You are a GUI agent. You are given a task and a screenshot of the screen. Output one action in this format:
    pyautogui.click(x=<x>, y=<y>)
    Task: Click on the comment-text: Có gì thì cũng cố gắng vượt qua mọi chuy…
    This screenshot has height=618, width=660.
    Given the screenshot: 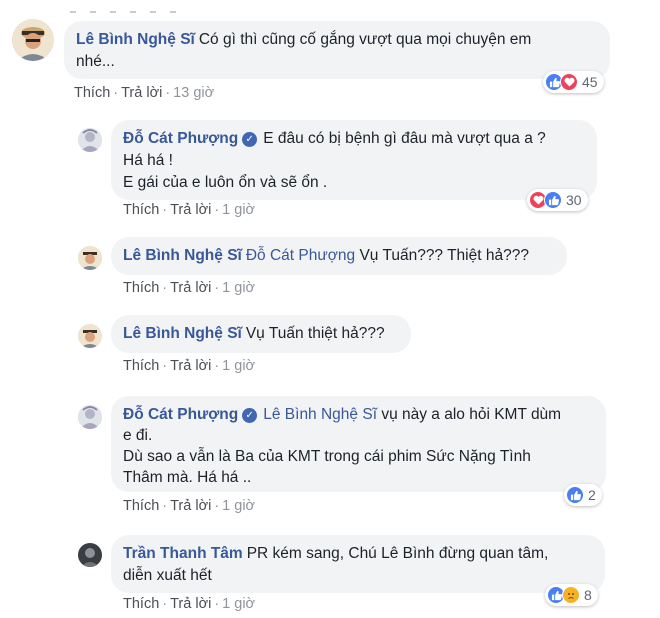 What is the action you would take?
    pyautogui.click(x=365, y=39)
    